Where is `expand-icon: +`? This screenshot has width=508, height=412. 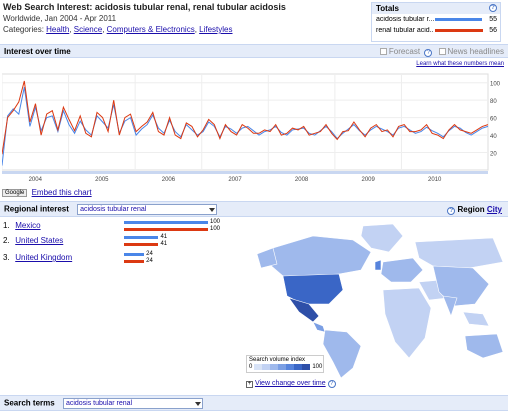 expand-icon: + is located at coordinates (249, 384).